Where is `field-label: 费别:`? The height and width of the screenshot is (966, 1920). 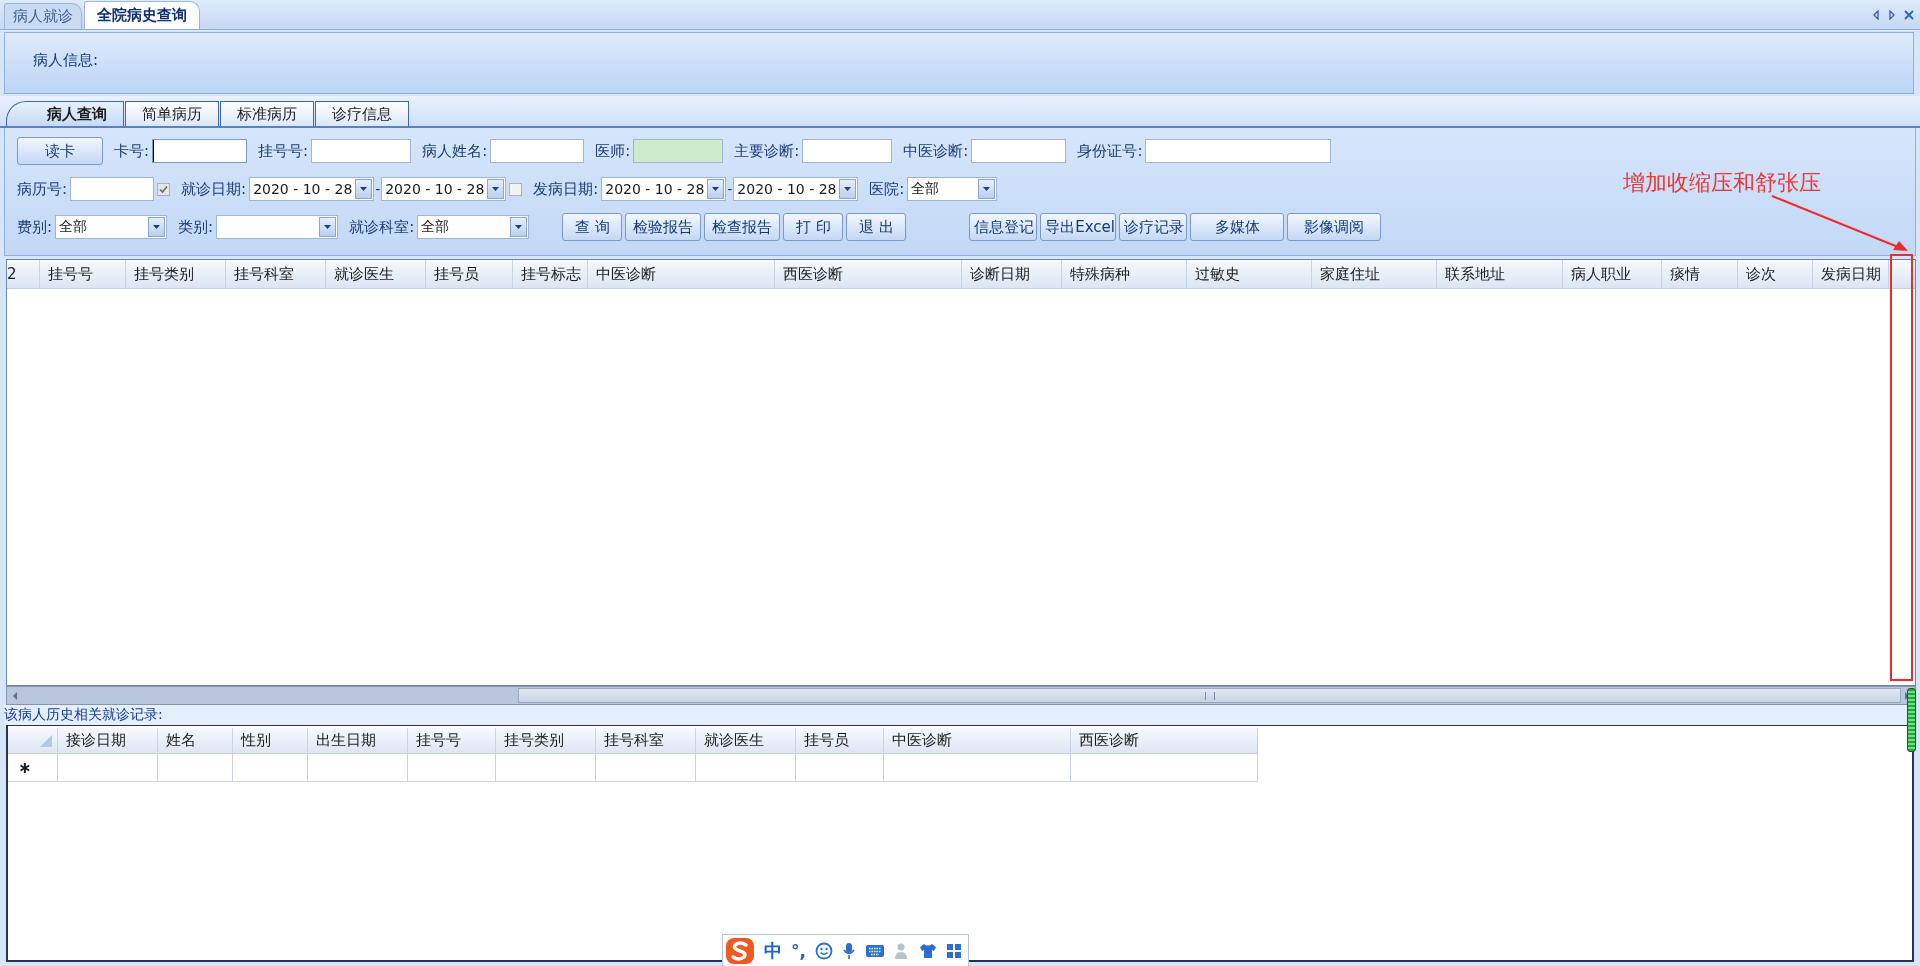
field-label: 费别: is located at coordinates (35, 227).